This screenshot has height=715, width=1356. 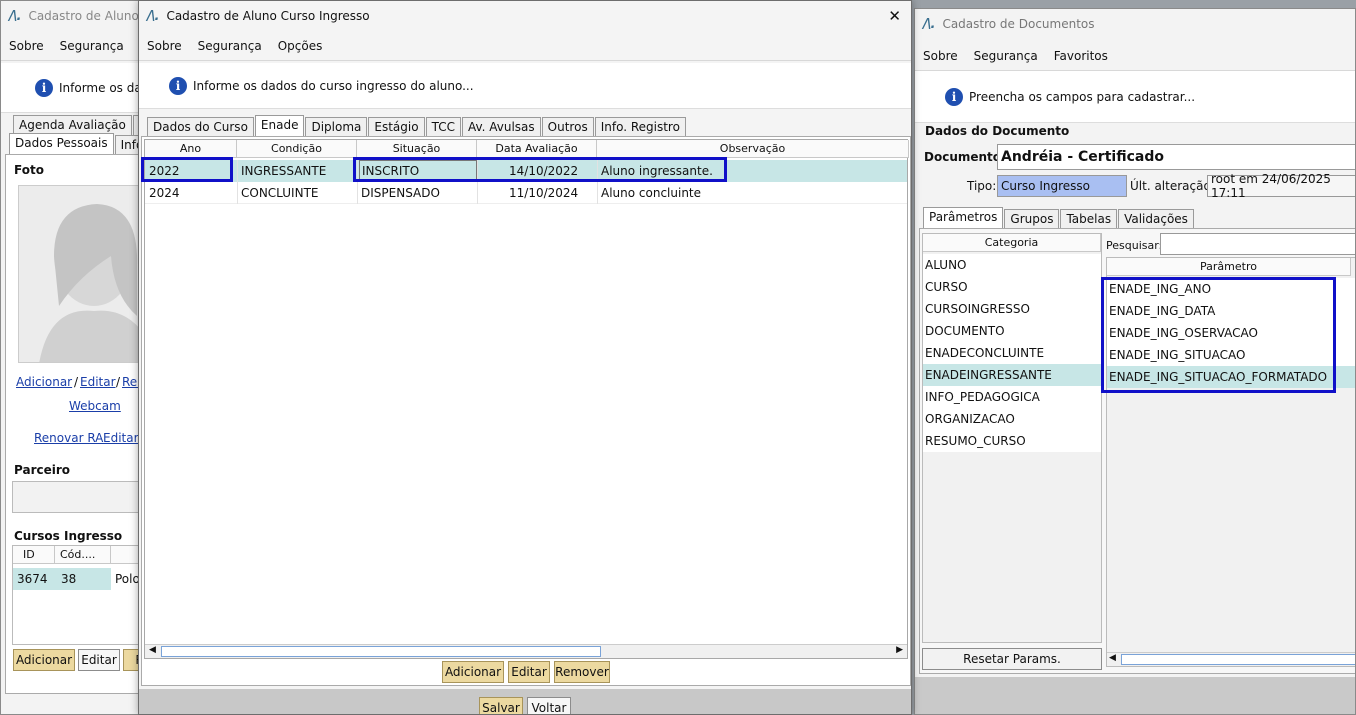 I want to click on tab-dados-do-curso: Dados do Curso, so click(x=200, y=127).